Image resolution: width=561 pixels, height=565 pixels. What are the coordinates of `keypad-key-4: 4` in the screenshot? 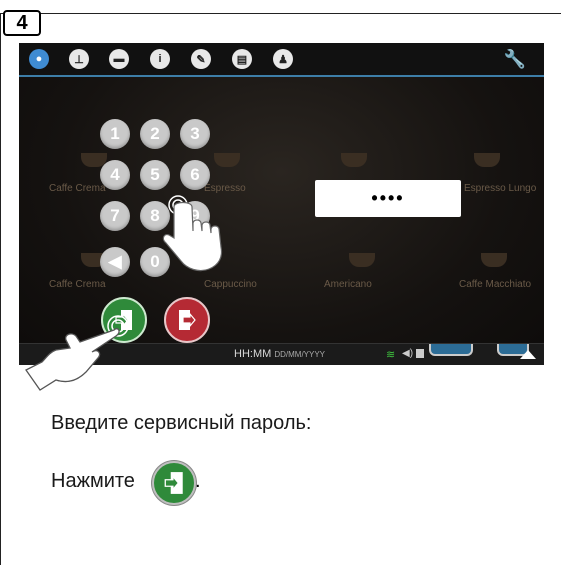 It's located at (115, 175).